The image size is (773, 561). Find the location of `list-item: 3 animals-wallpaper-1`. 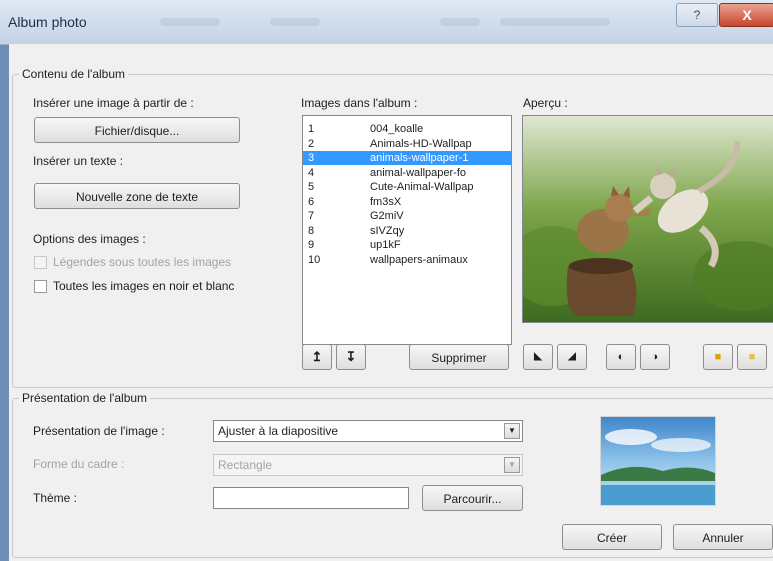

list-item: 3 animals-wallpaper-1 is located at coordinates (407, 158).